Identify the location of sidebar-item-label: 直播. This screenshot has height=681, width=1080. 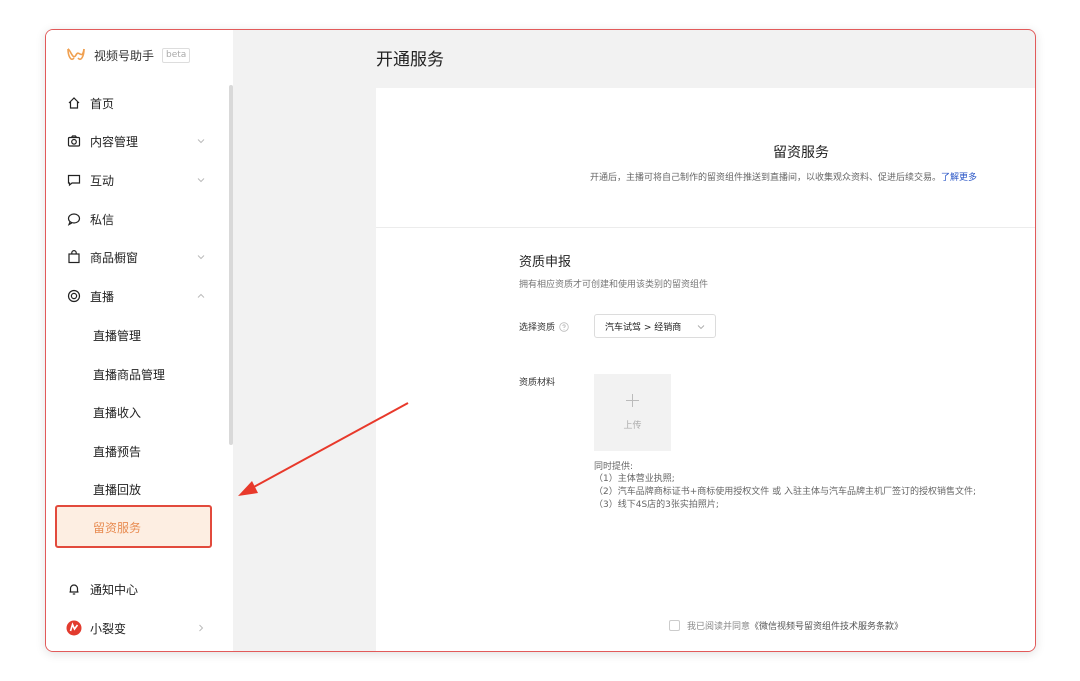
(102, 296).